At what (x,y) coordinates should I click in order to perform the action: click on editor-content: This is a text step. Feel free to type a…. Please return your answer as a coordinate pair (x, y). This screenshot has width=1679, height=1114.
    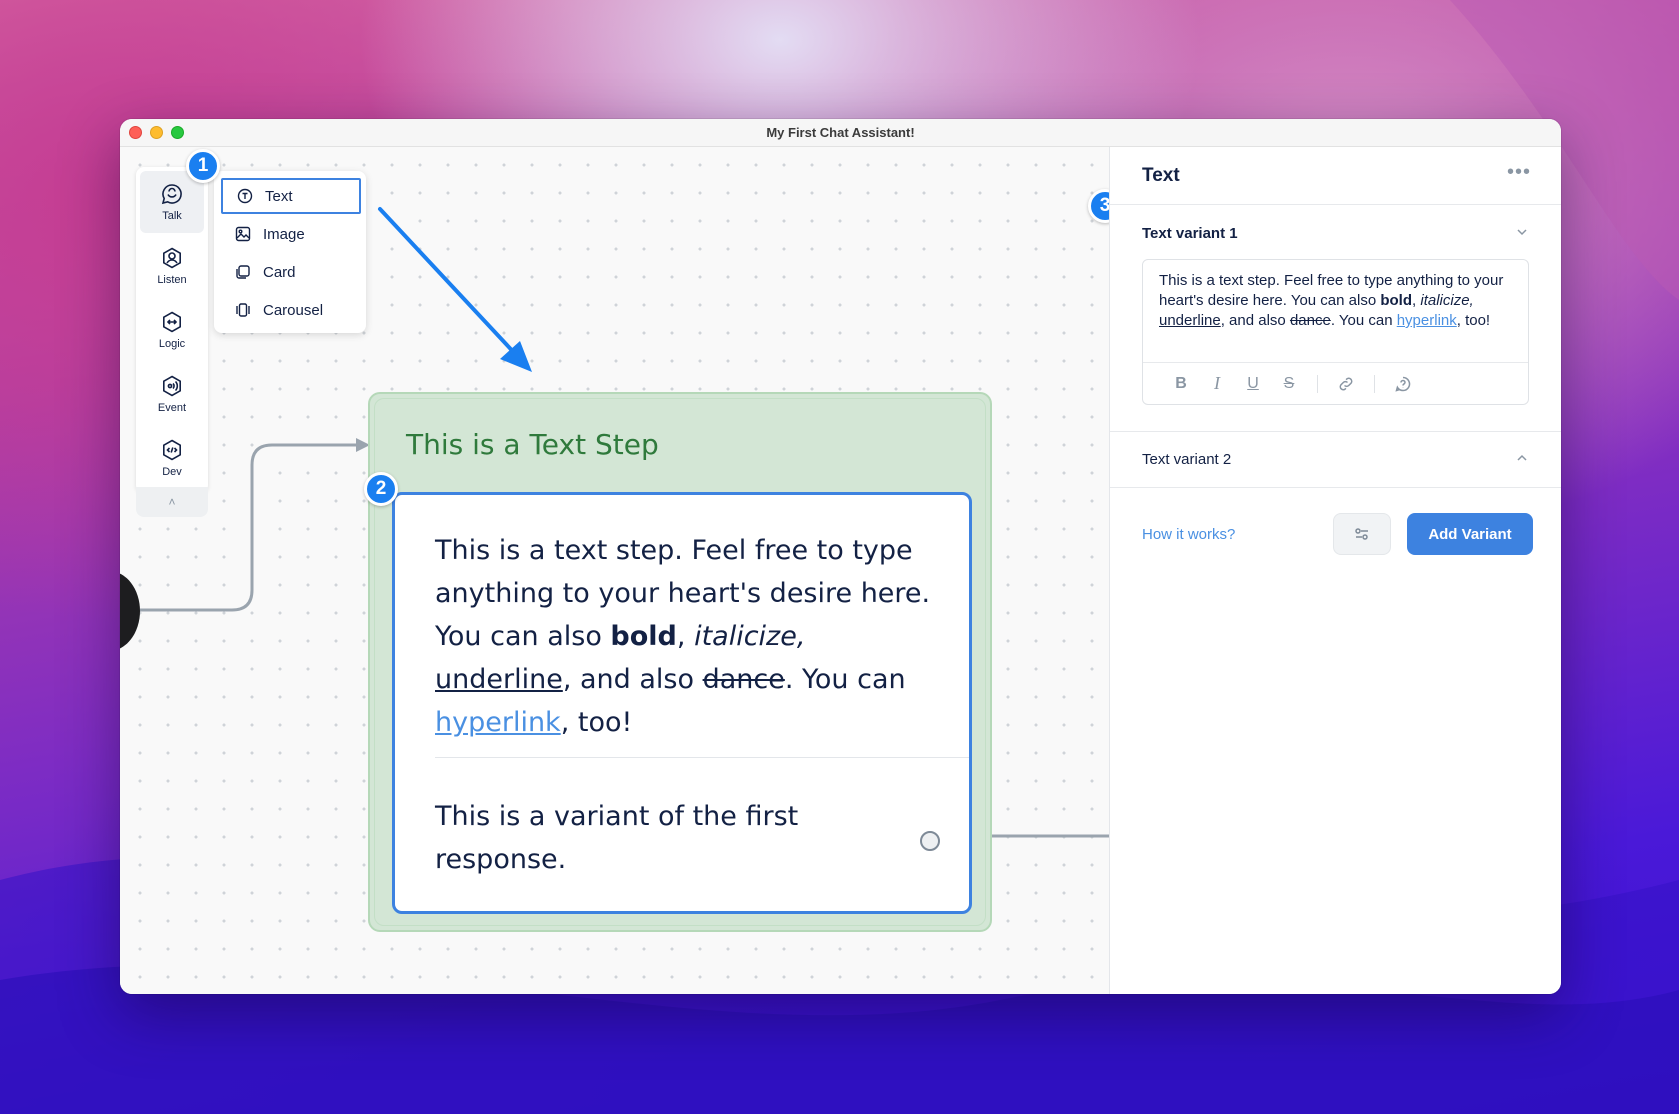
    Looking at the image, I should click on (1336, 301).